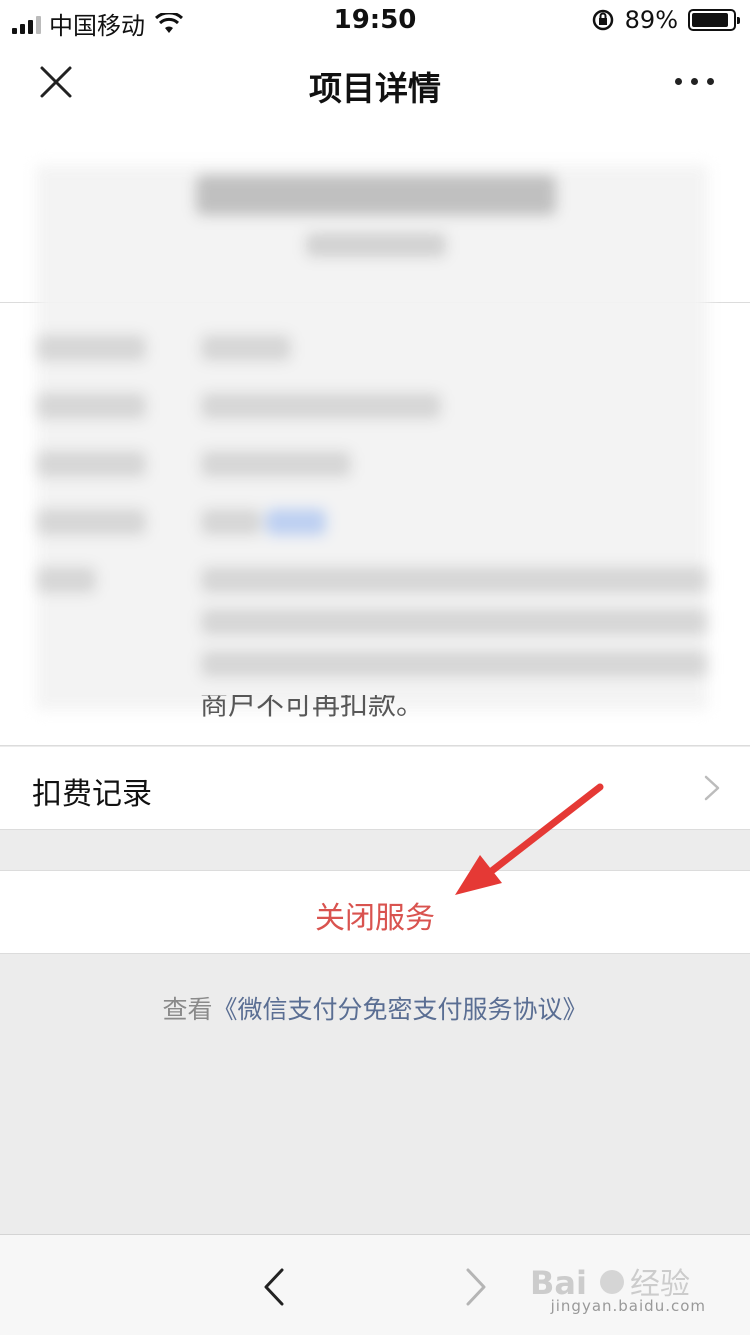 This screenshot has width=750, height=1335. I want to click on annotation-arrow-icon, so click(529, 839).